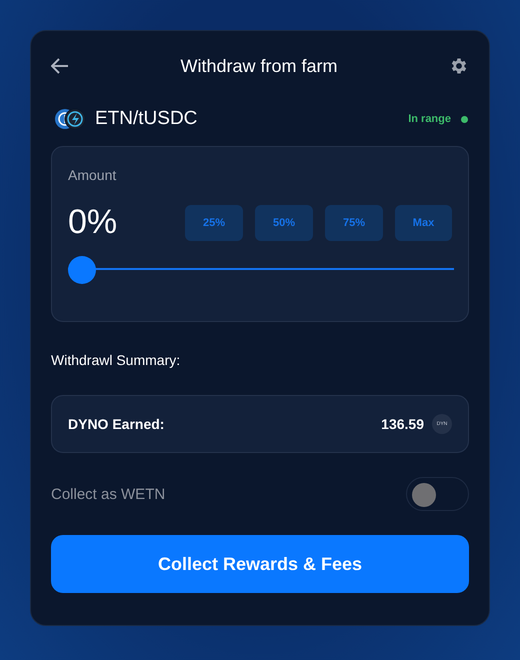 This screenshot has width=520, height=660. I want to click on preset-button: 50%, so click(284, 222).